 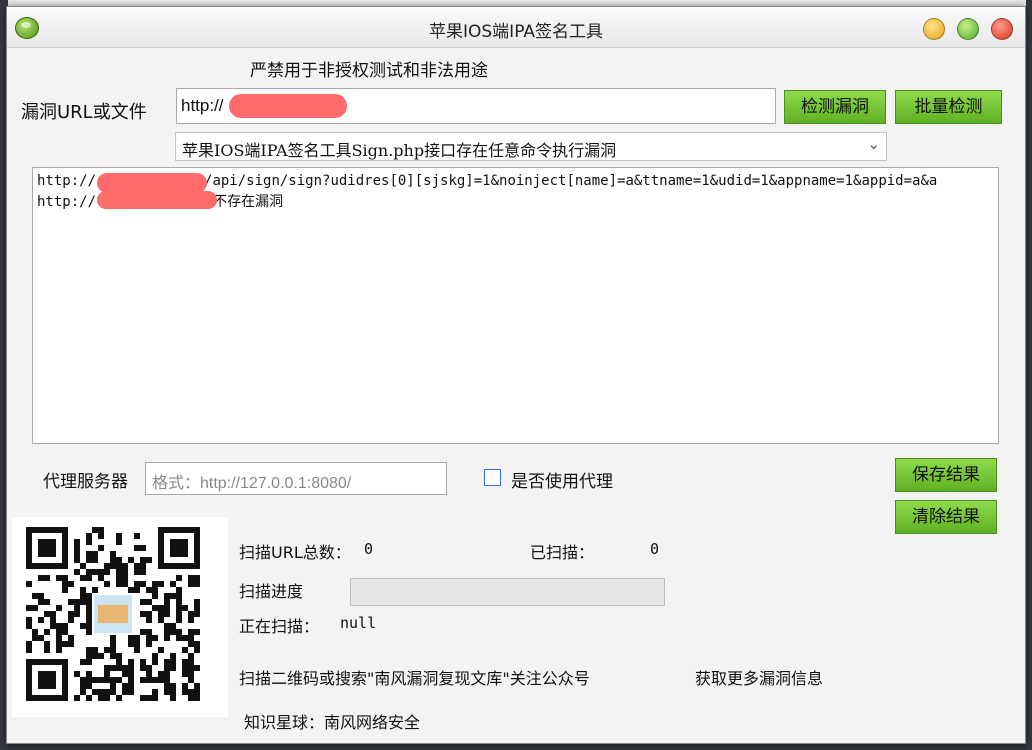 What do you see at coordinates (507, 592) in the screenshot?
I see `scan-progress-bar` at bounding box center [507, 592].